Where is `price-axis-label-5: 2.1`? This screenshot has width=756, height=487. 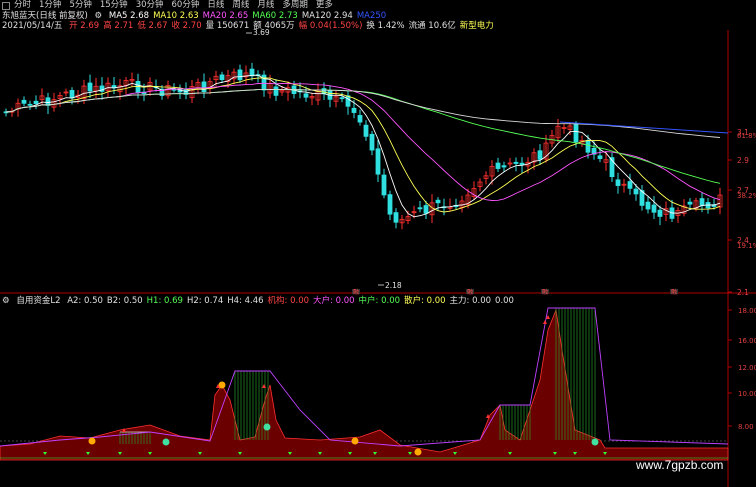 price-axis-label-5: 2.1 is located at coordinates (743, 292).